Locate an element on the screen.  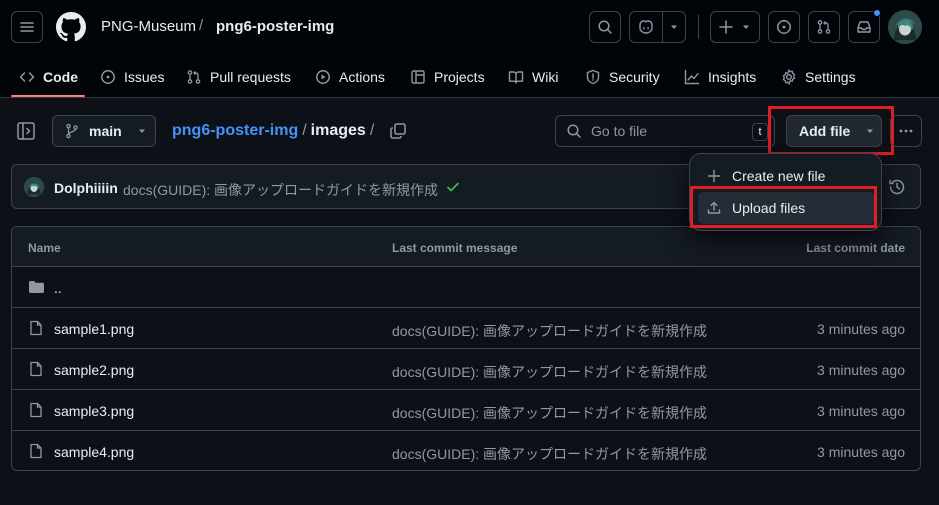
inbox-icon is located at coordinates (864, 27).